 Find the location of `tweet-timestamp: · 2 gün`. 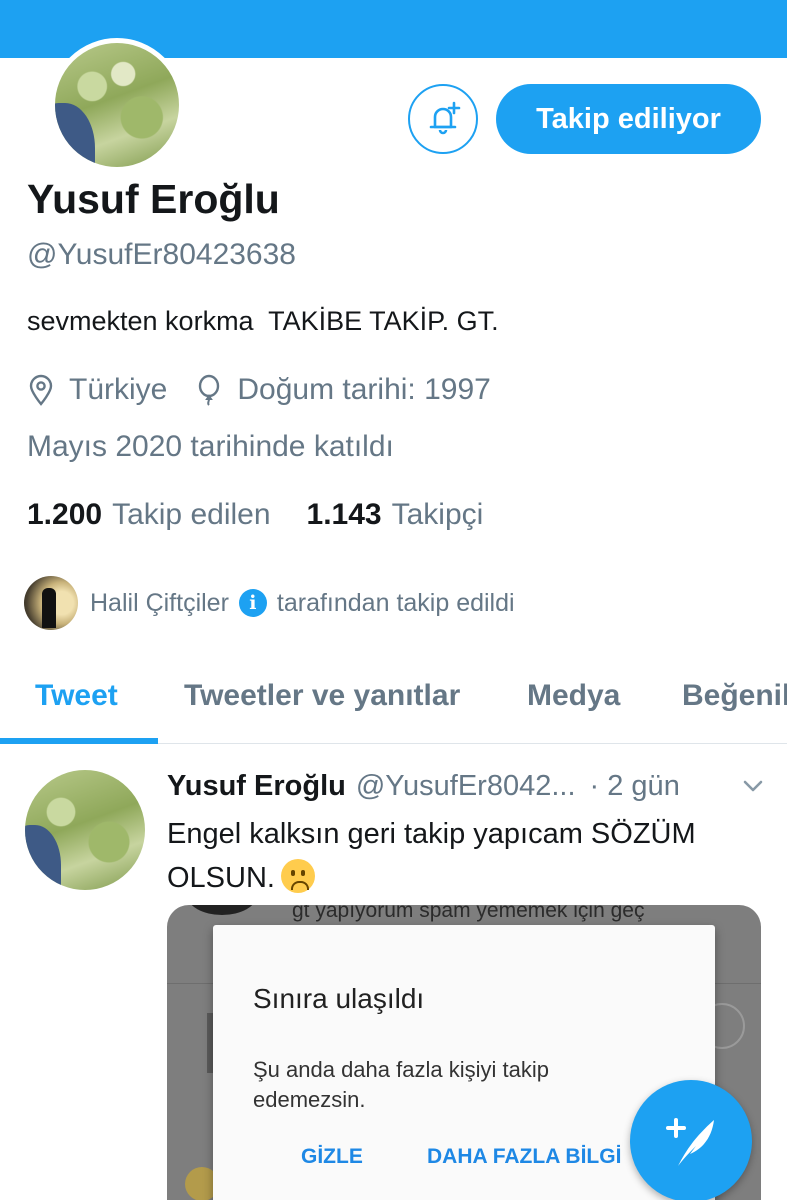

tweet-timestamp: · 2 gün is located at coordinates (634, 785).